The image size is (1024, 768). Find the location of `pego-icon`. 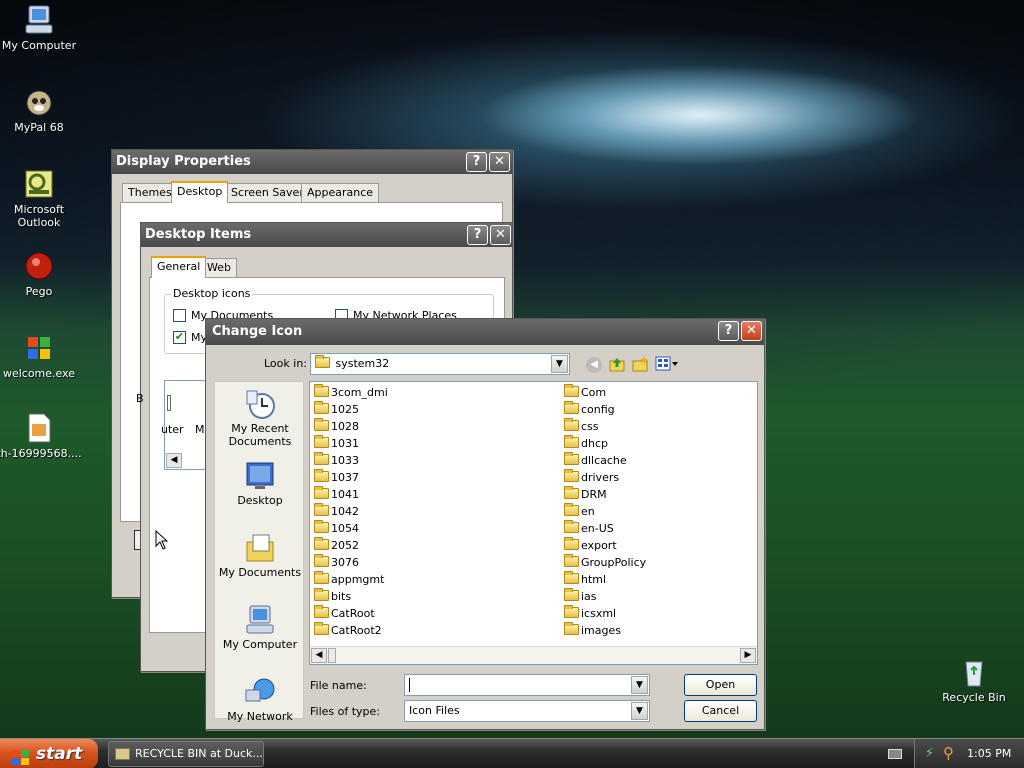

pego-icon is located at coordinates (39, 266).